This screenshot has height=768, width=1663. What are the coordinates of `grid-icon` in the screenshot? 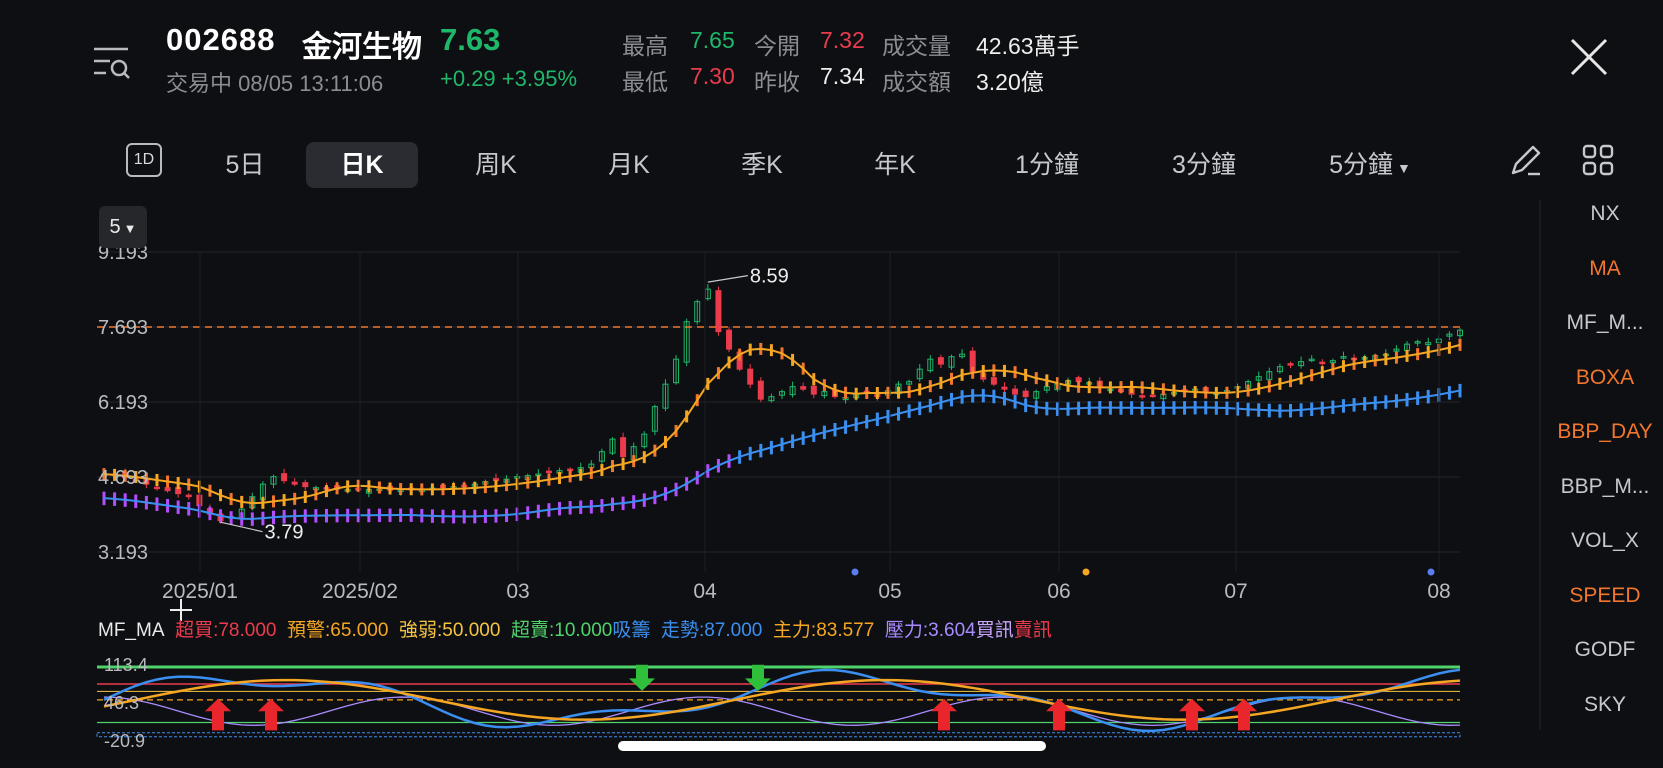 It's located at (1598, 160).